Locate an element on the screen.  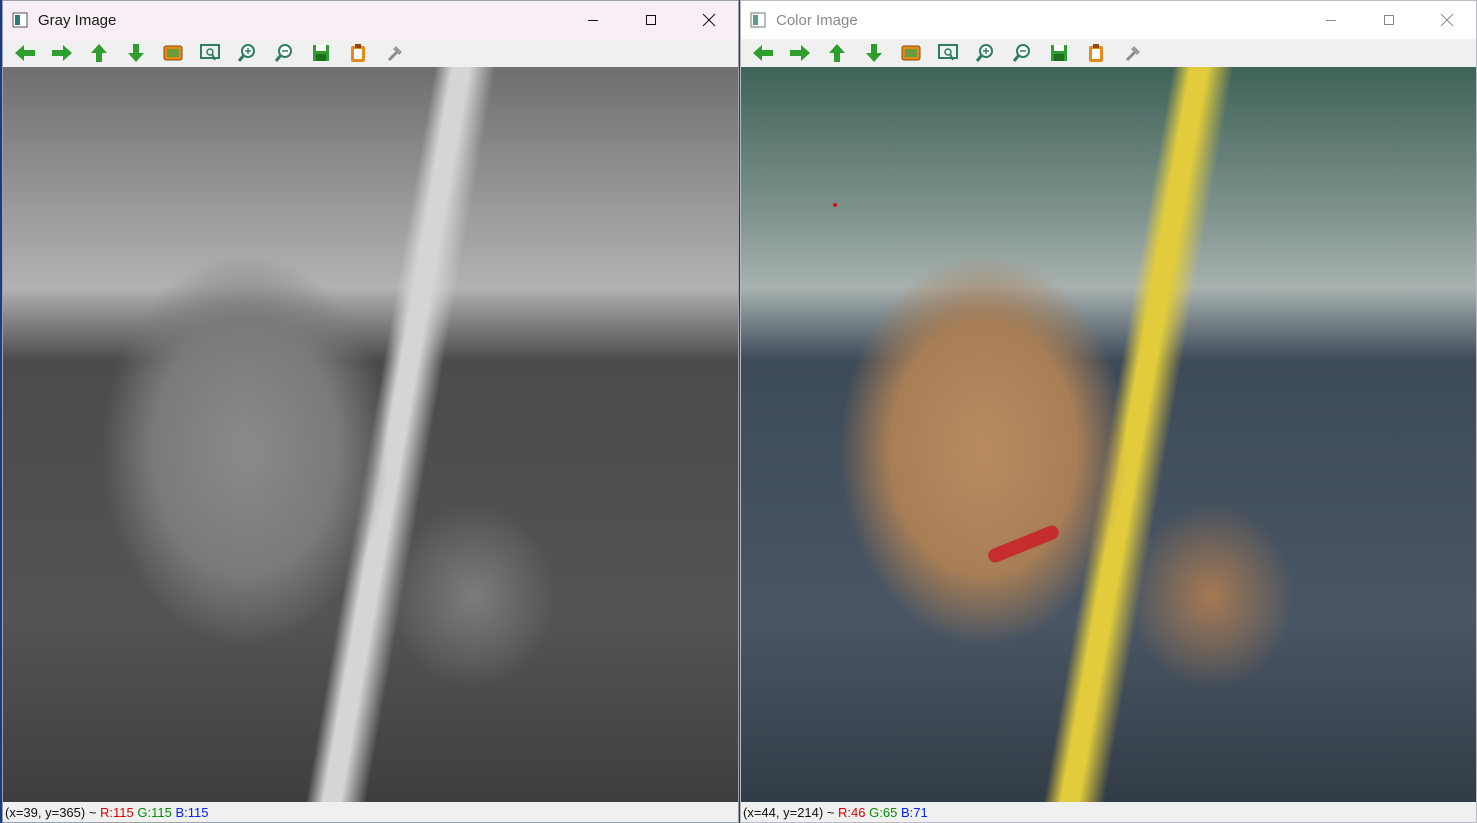
status-green: G:65 is located at coordinates (883, 812).